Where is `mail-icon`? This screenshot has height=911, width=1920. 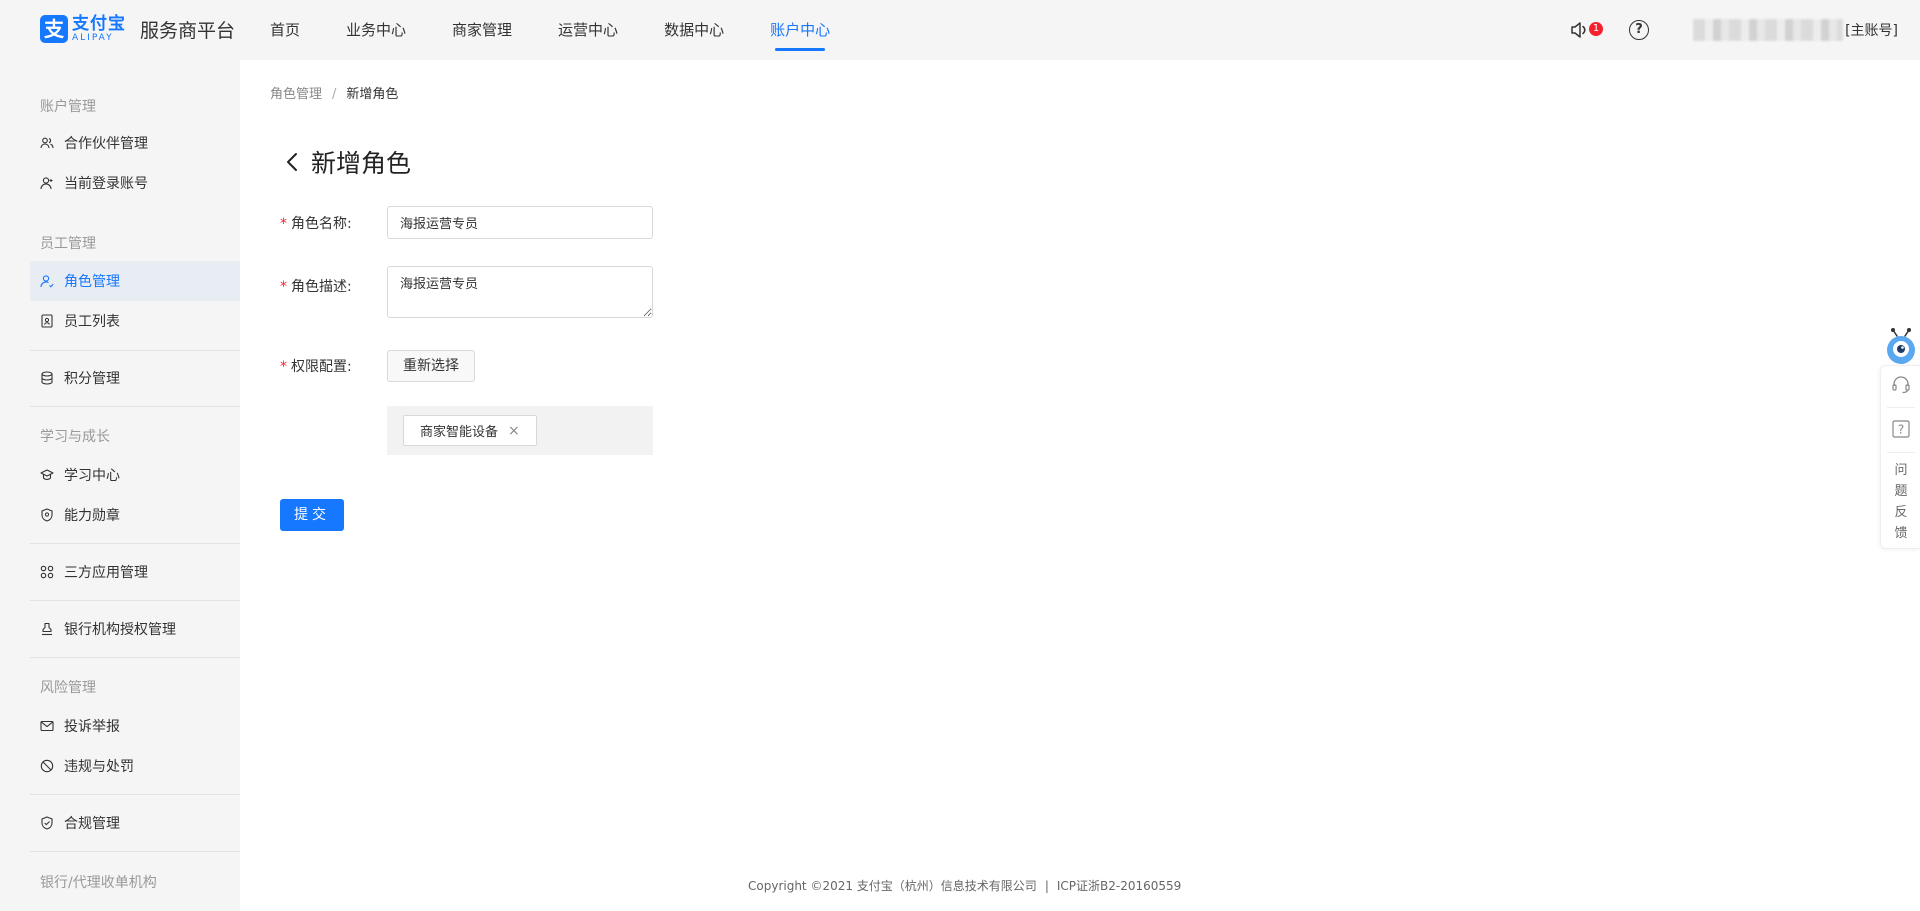 mail-icon is located at coordinates (47, 726).